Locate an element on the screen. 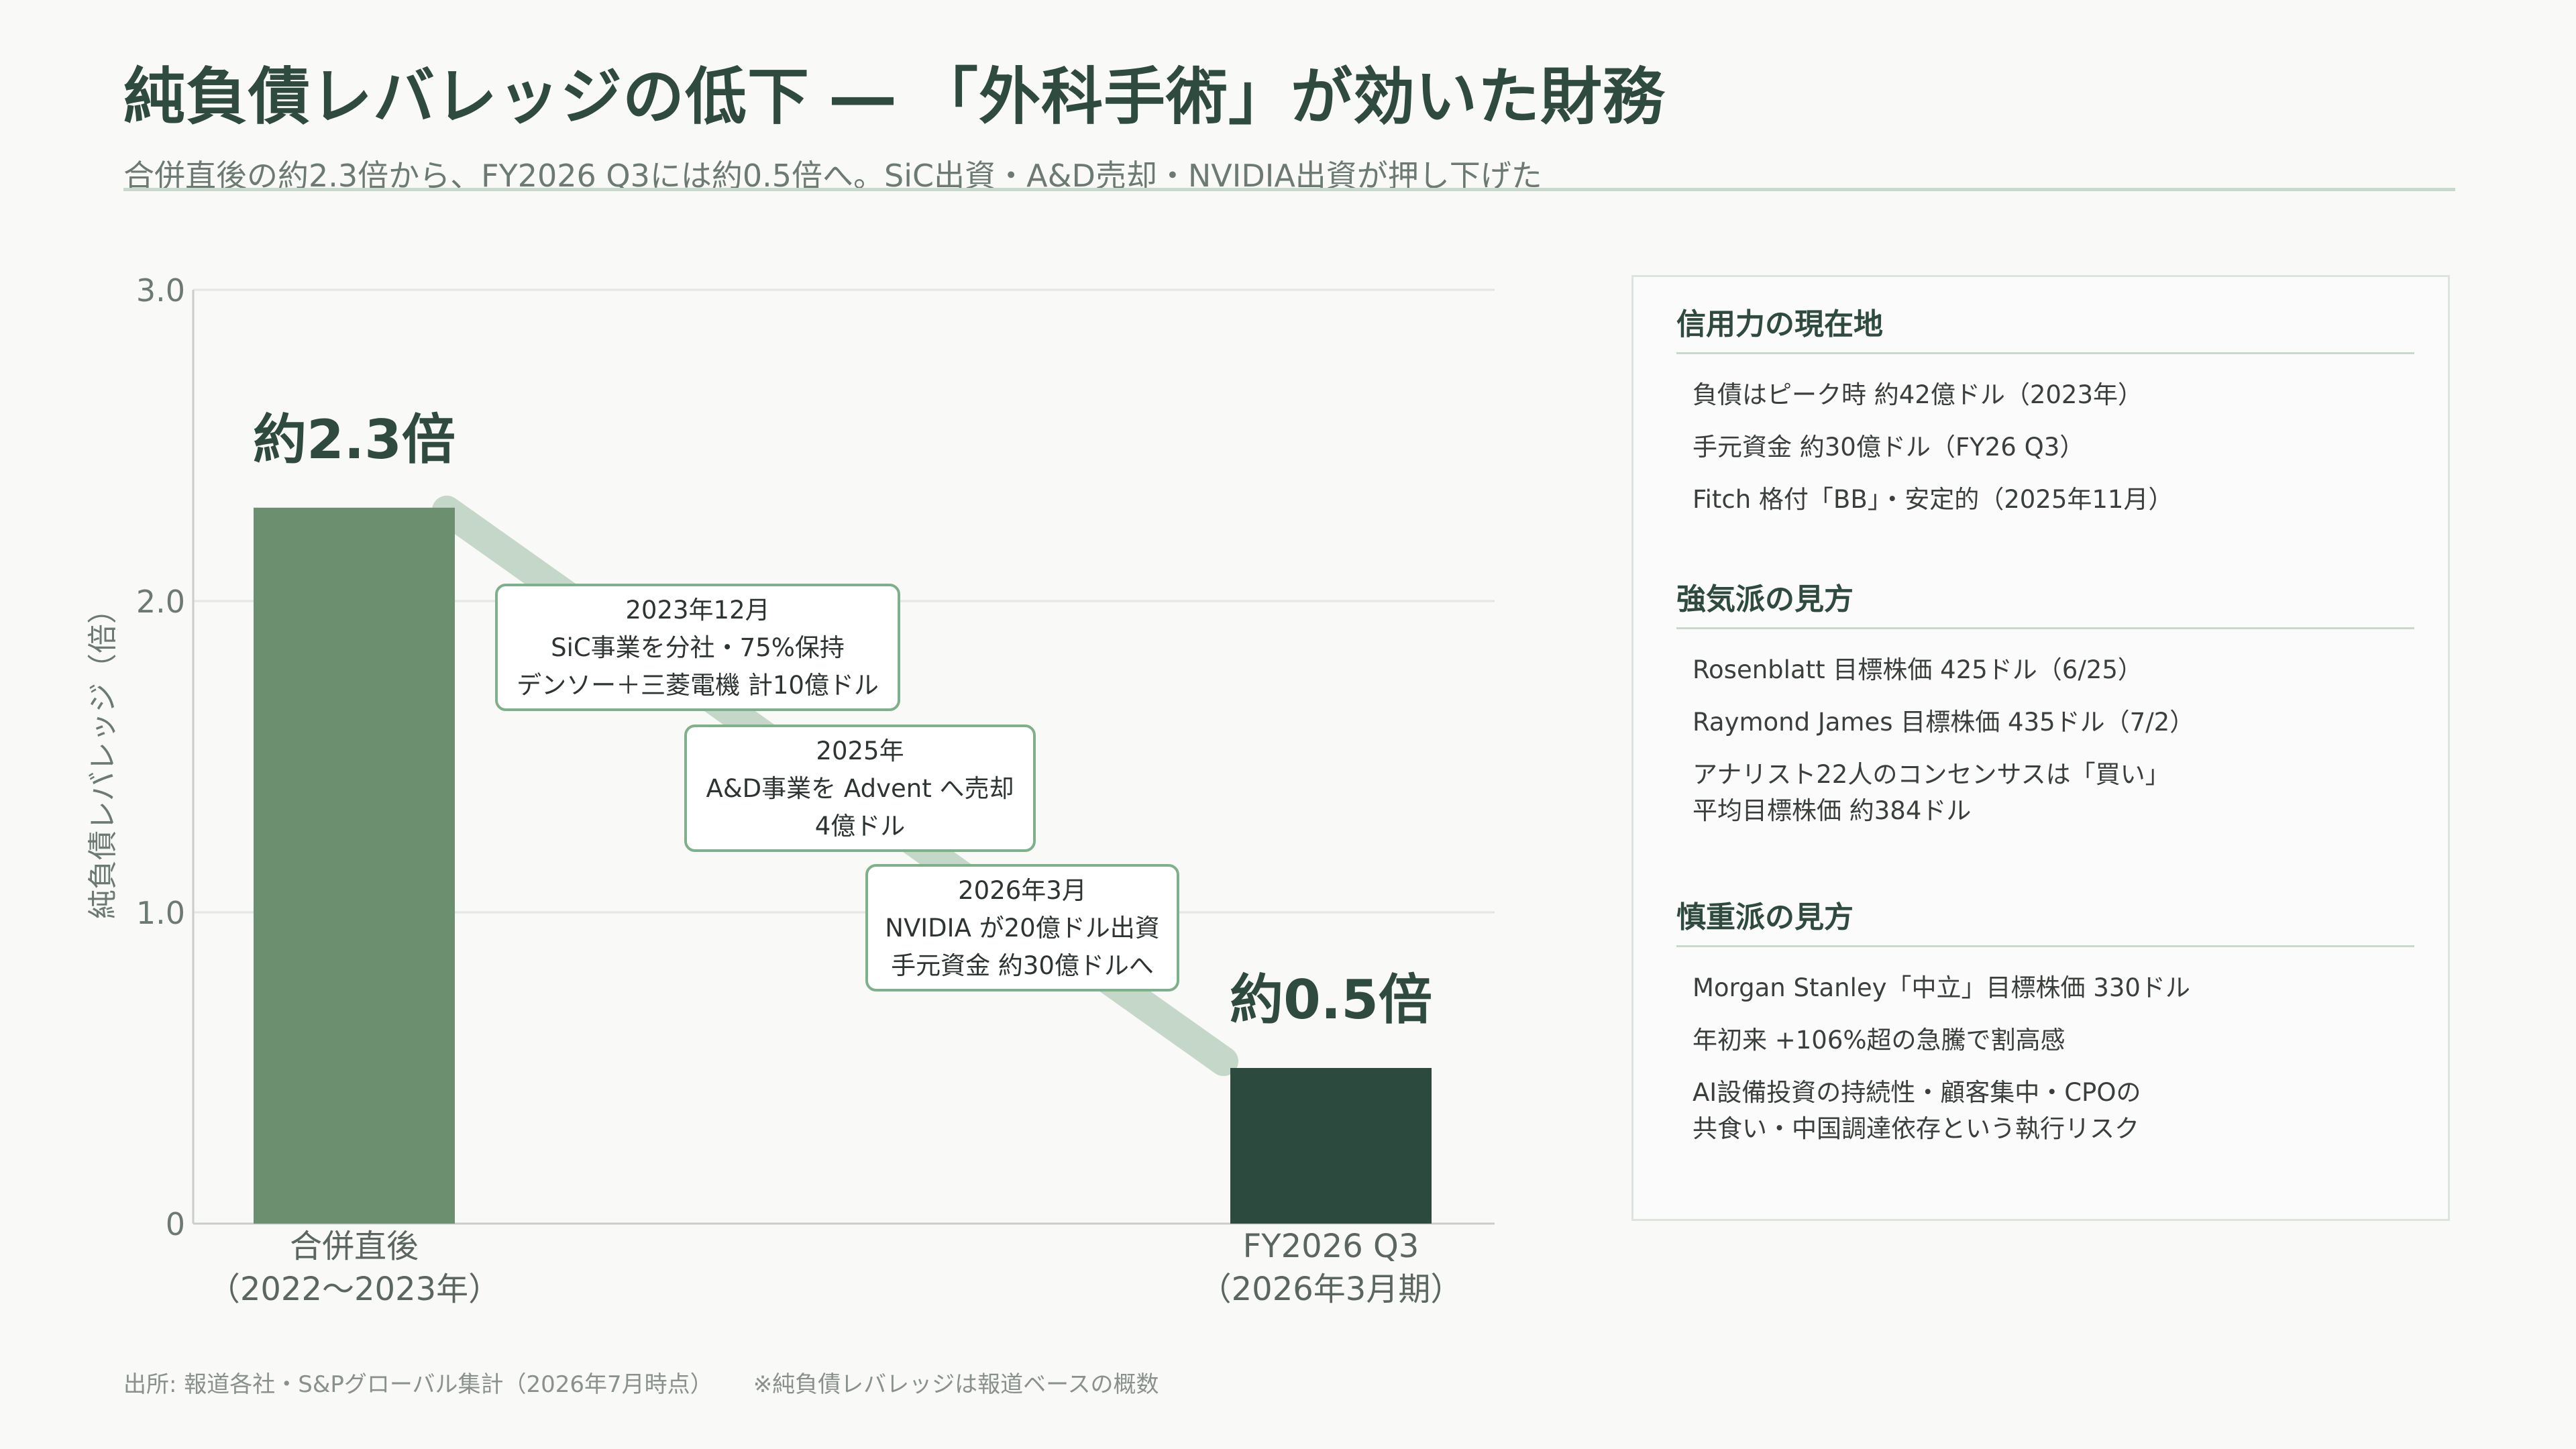 The image size is (2576, 1449). y-tick-label: 2.0 is located at coordinates (160, 602).